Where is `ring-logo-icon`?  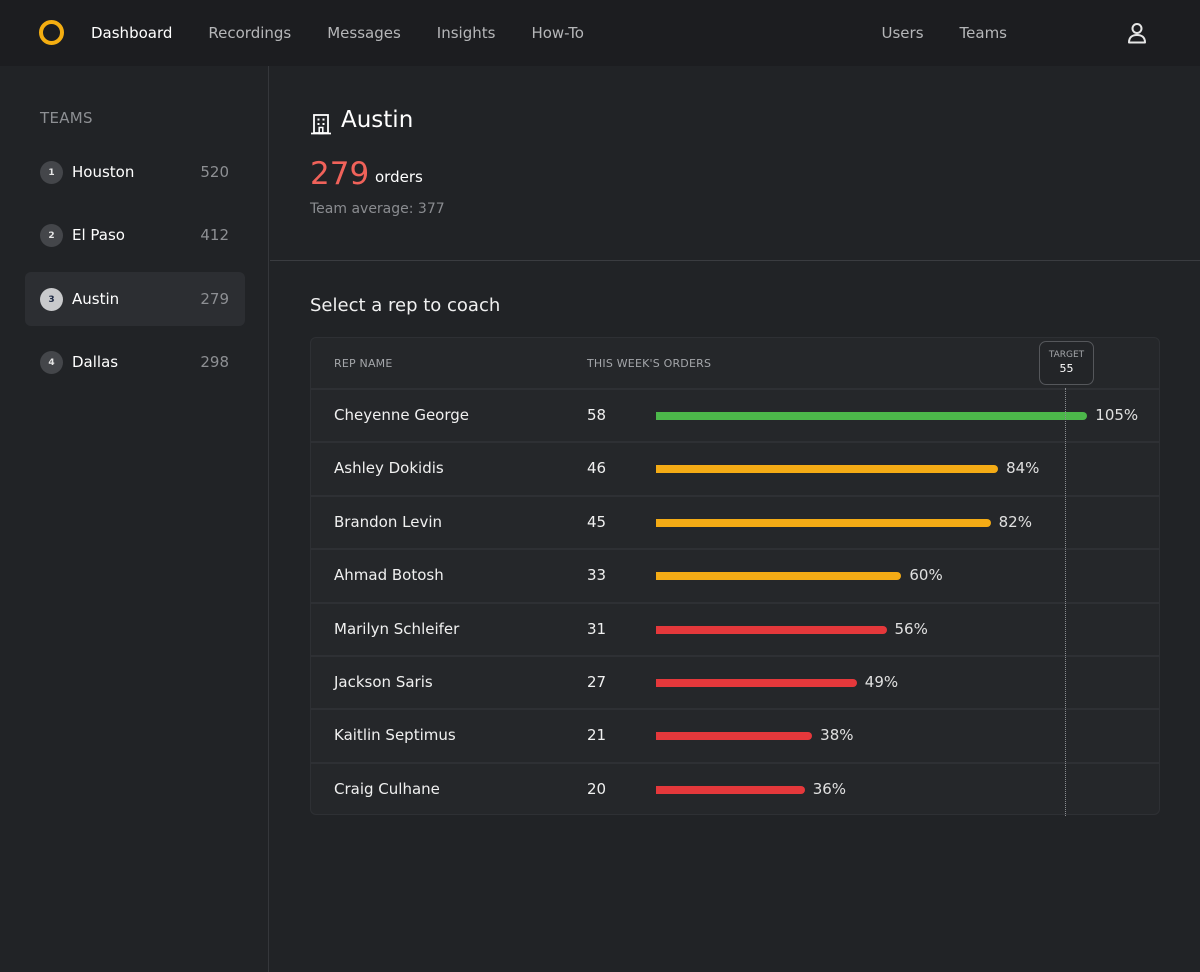 ring-logo-icon is located at coordinates (51, 32).